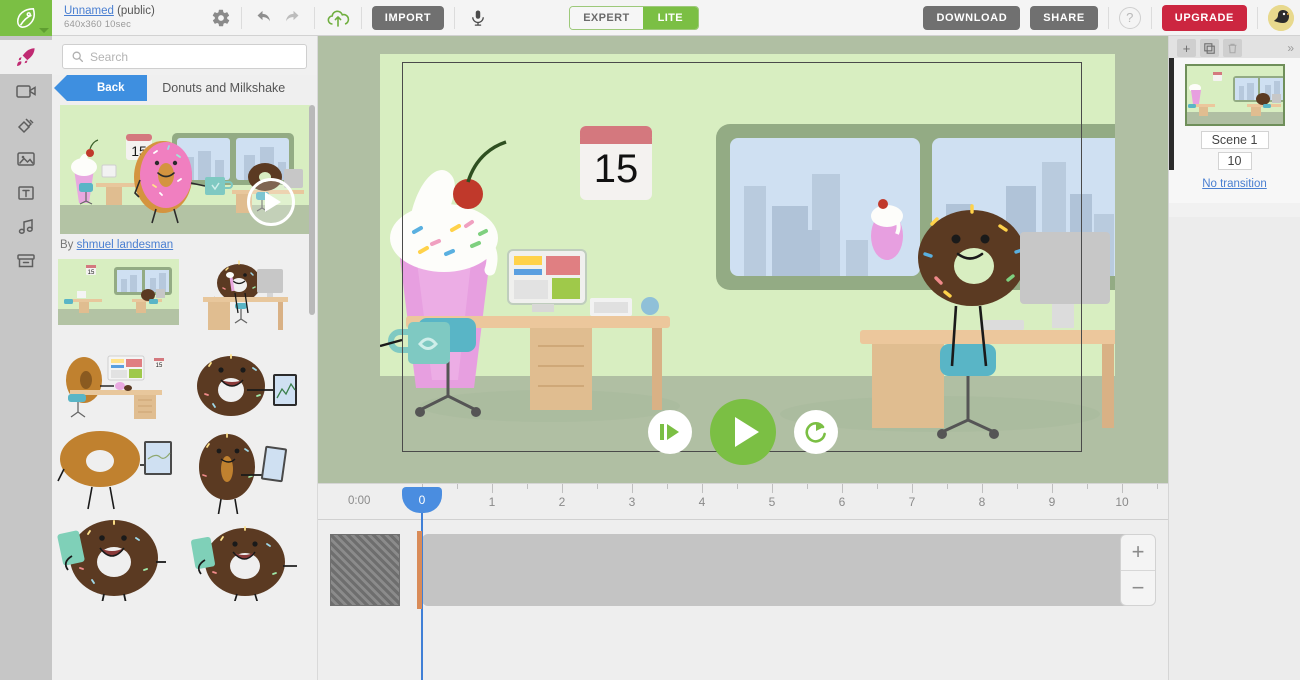  Describe the element at coordinates (1052, 502) in the screenshot. I see `ruler-label: 9` at that location.